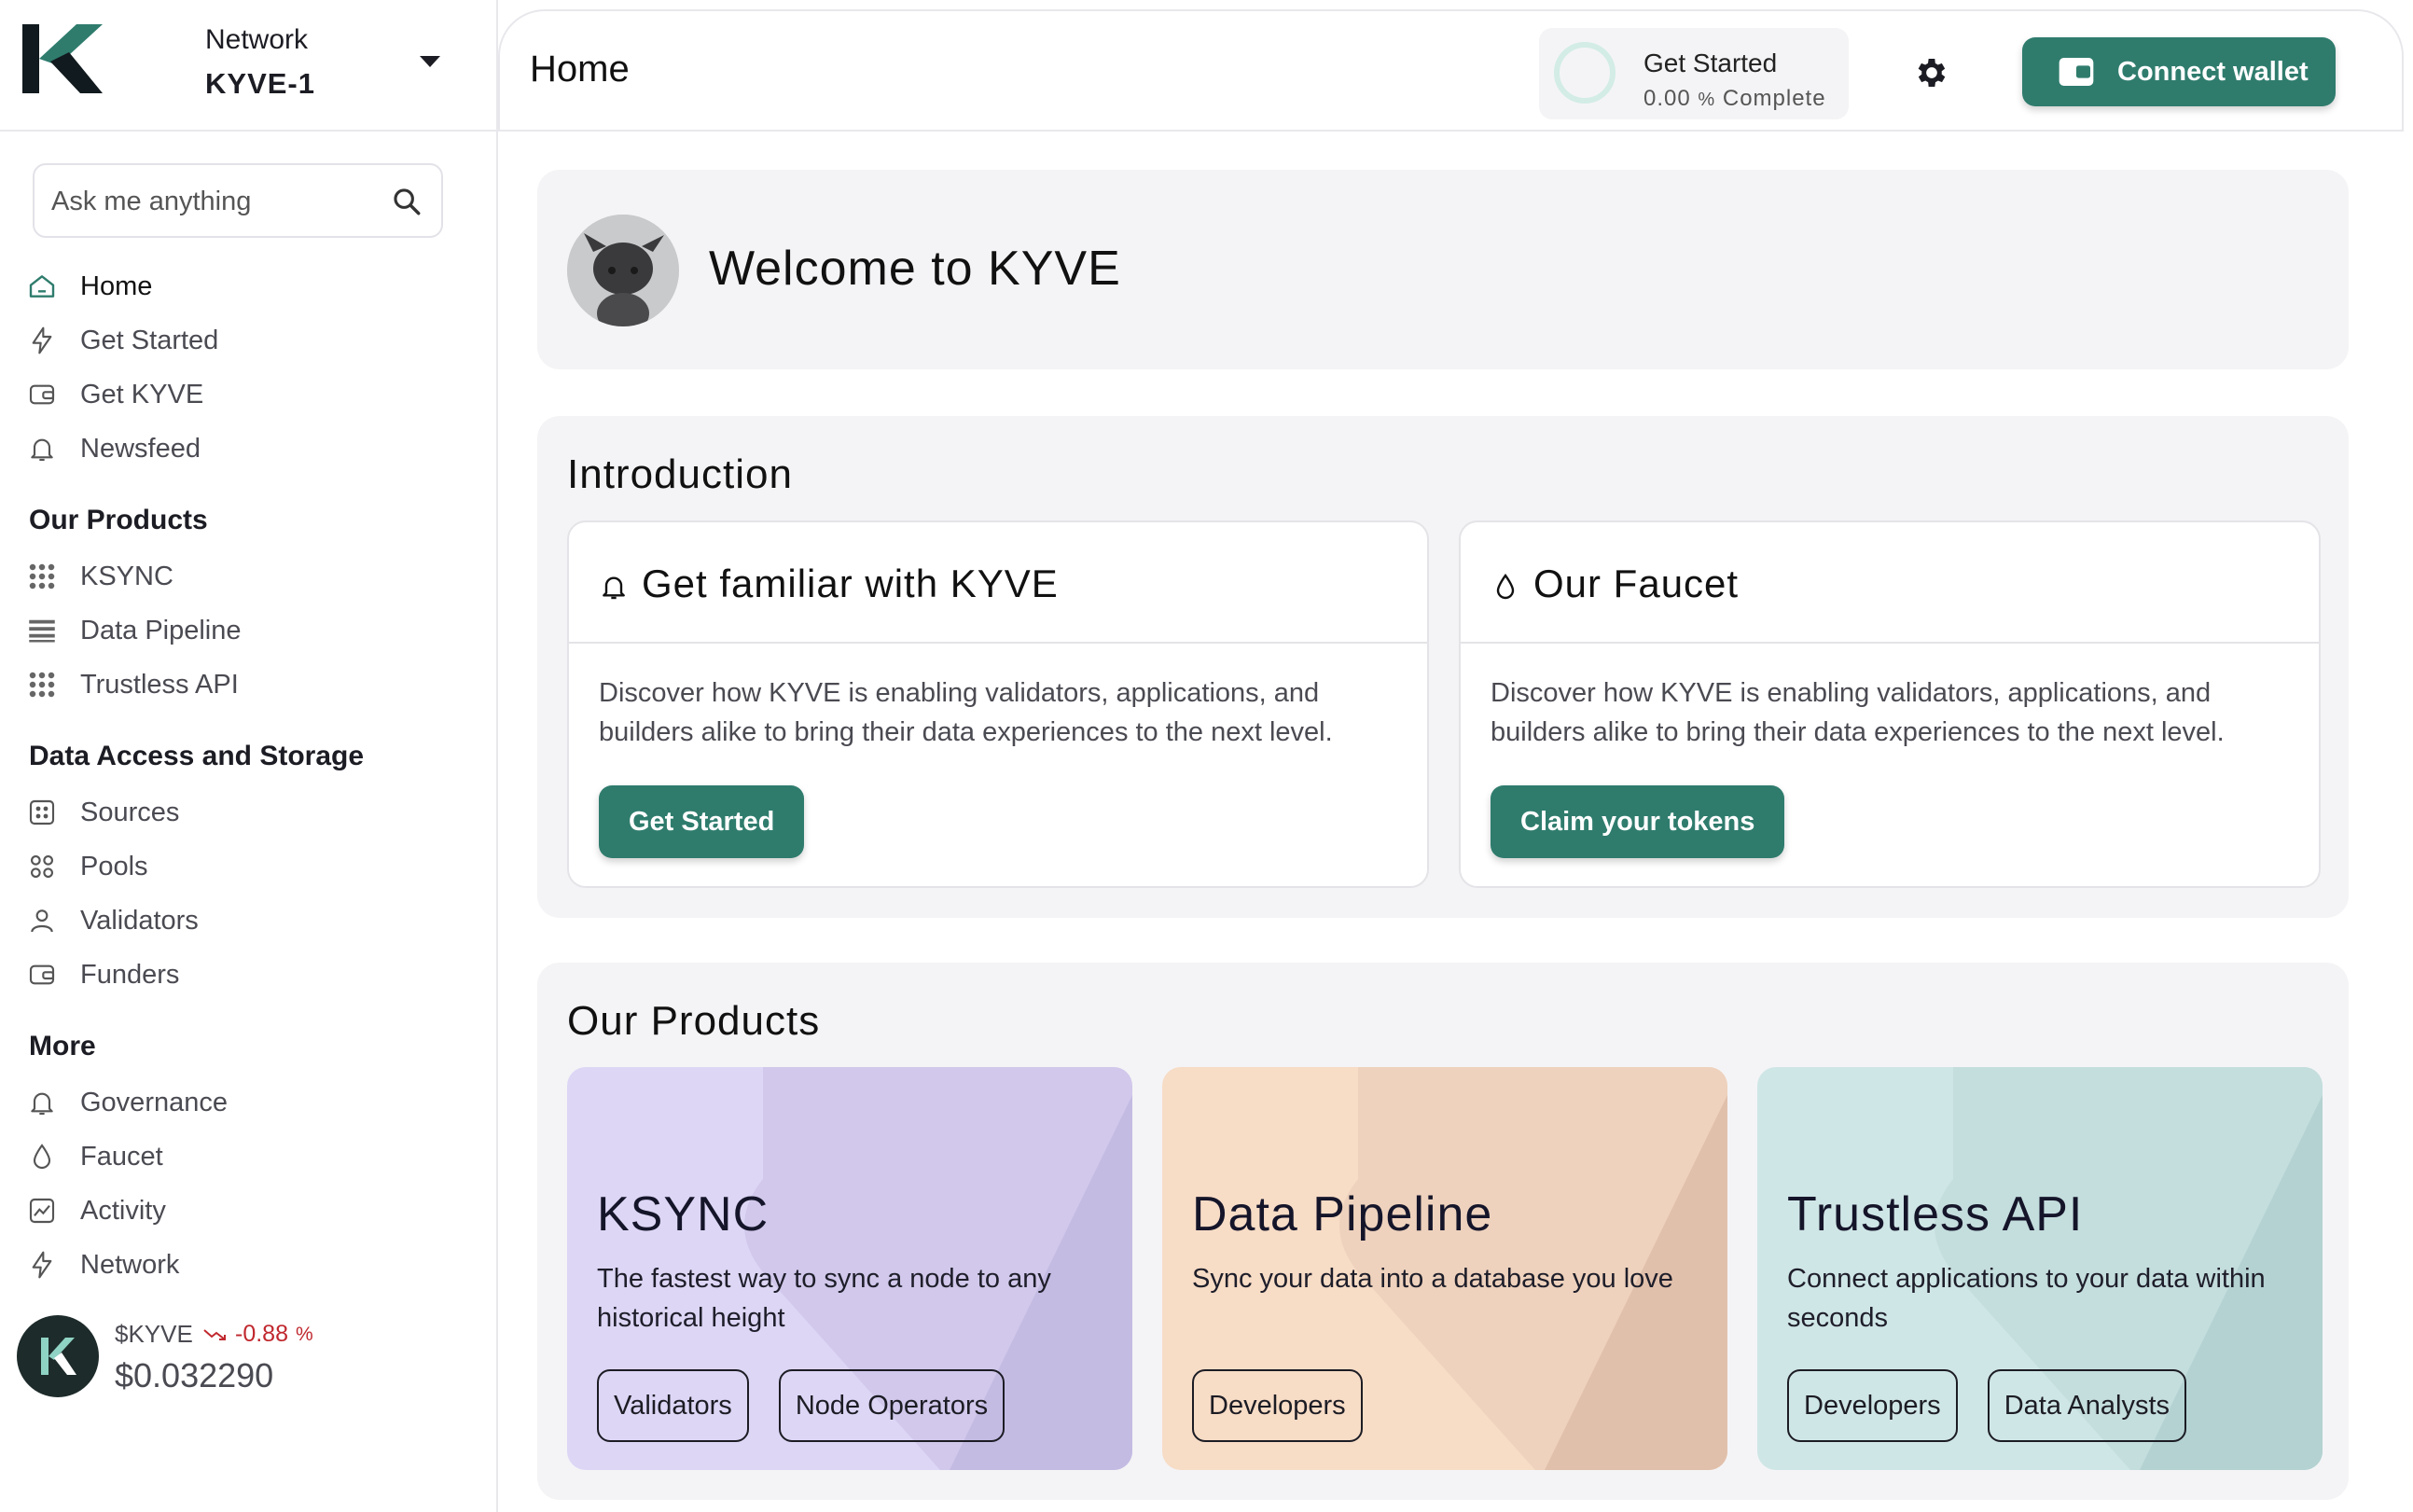 The width and height of the screenshot is (2413, 1512). What do you see at coordinates (42, 812) in the screenshot?
I see `source-icon` at bounding box center [42, 812].